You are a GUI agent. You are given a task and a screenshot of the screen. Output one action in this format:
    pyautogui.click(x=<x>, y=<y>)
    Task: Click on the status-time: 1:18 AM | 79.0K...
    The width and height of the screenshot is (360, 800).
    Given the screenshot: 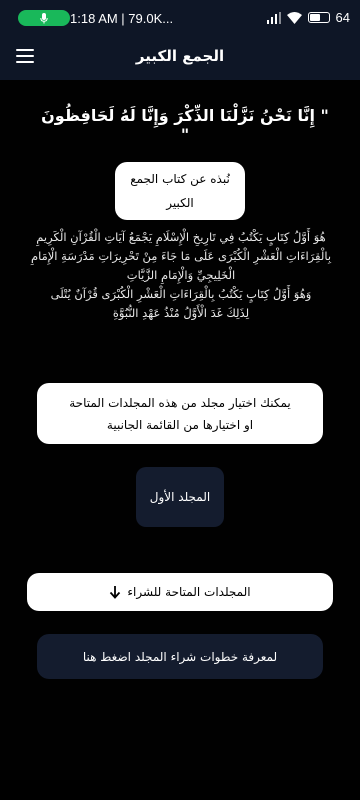 What is the action you would take?
    pyautogui.click(x=122, y=18)
    